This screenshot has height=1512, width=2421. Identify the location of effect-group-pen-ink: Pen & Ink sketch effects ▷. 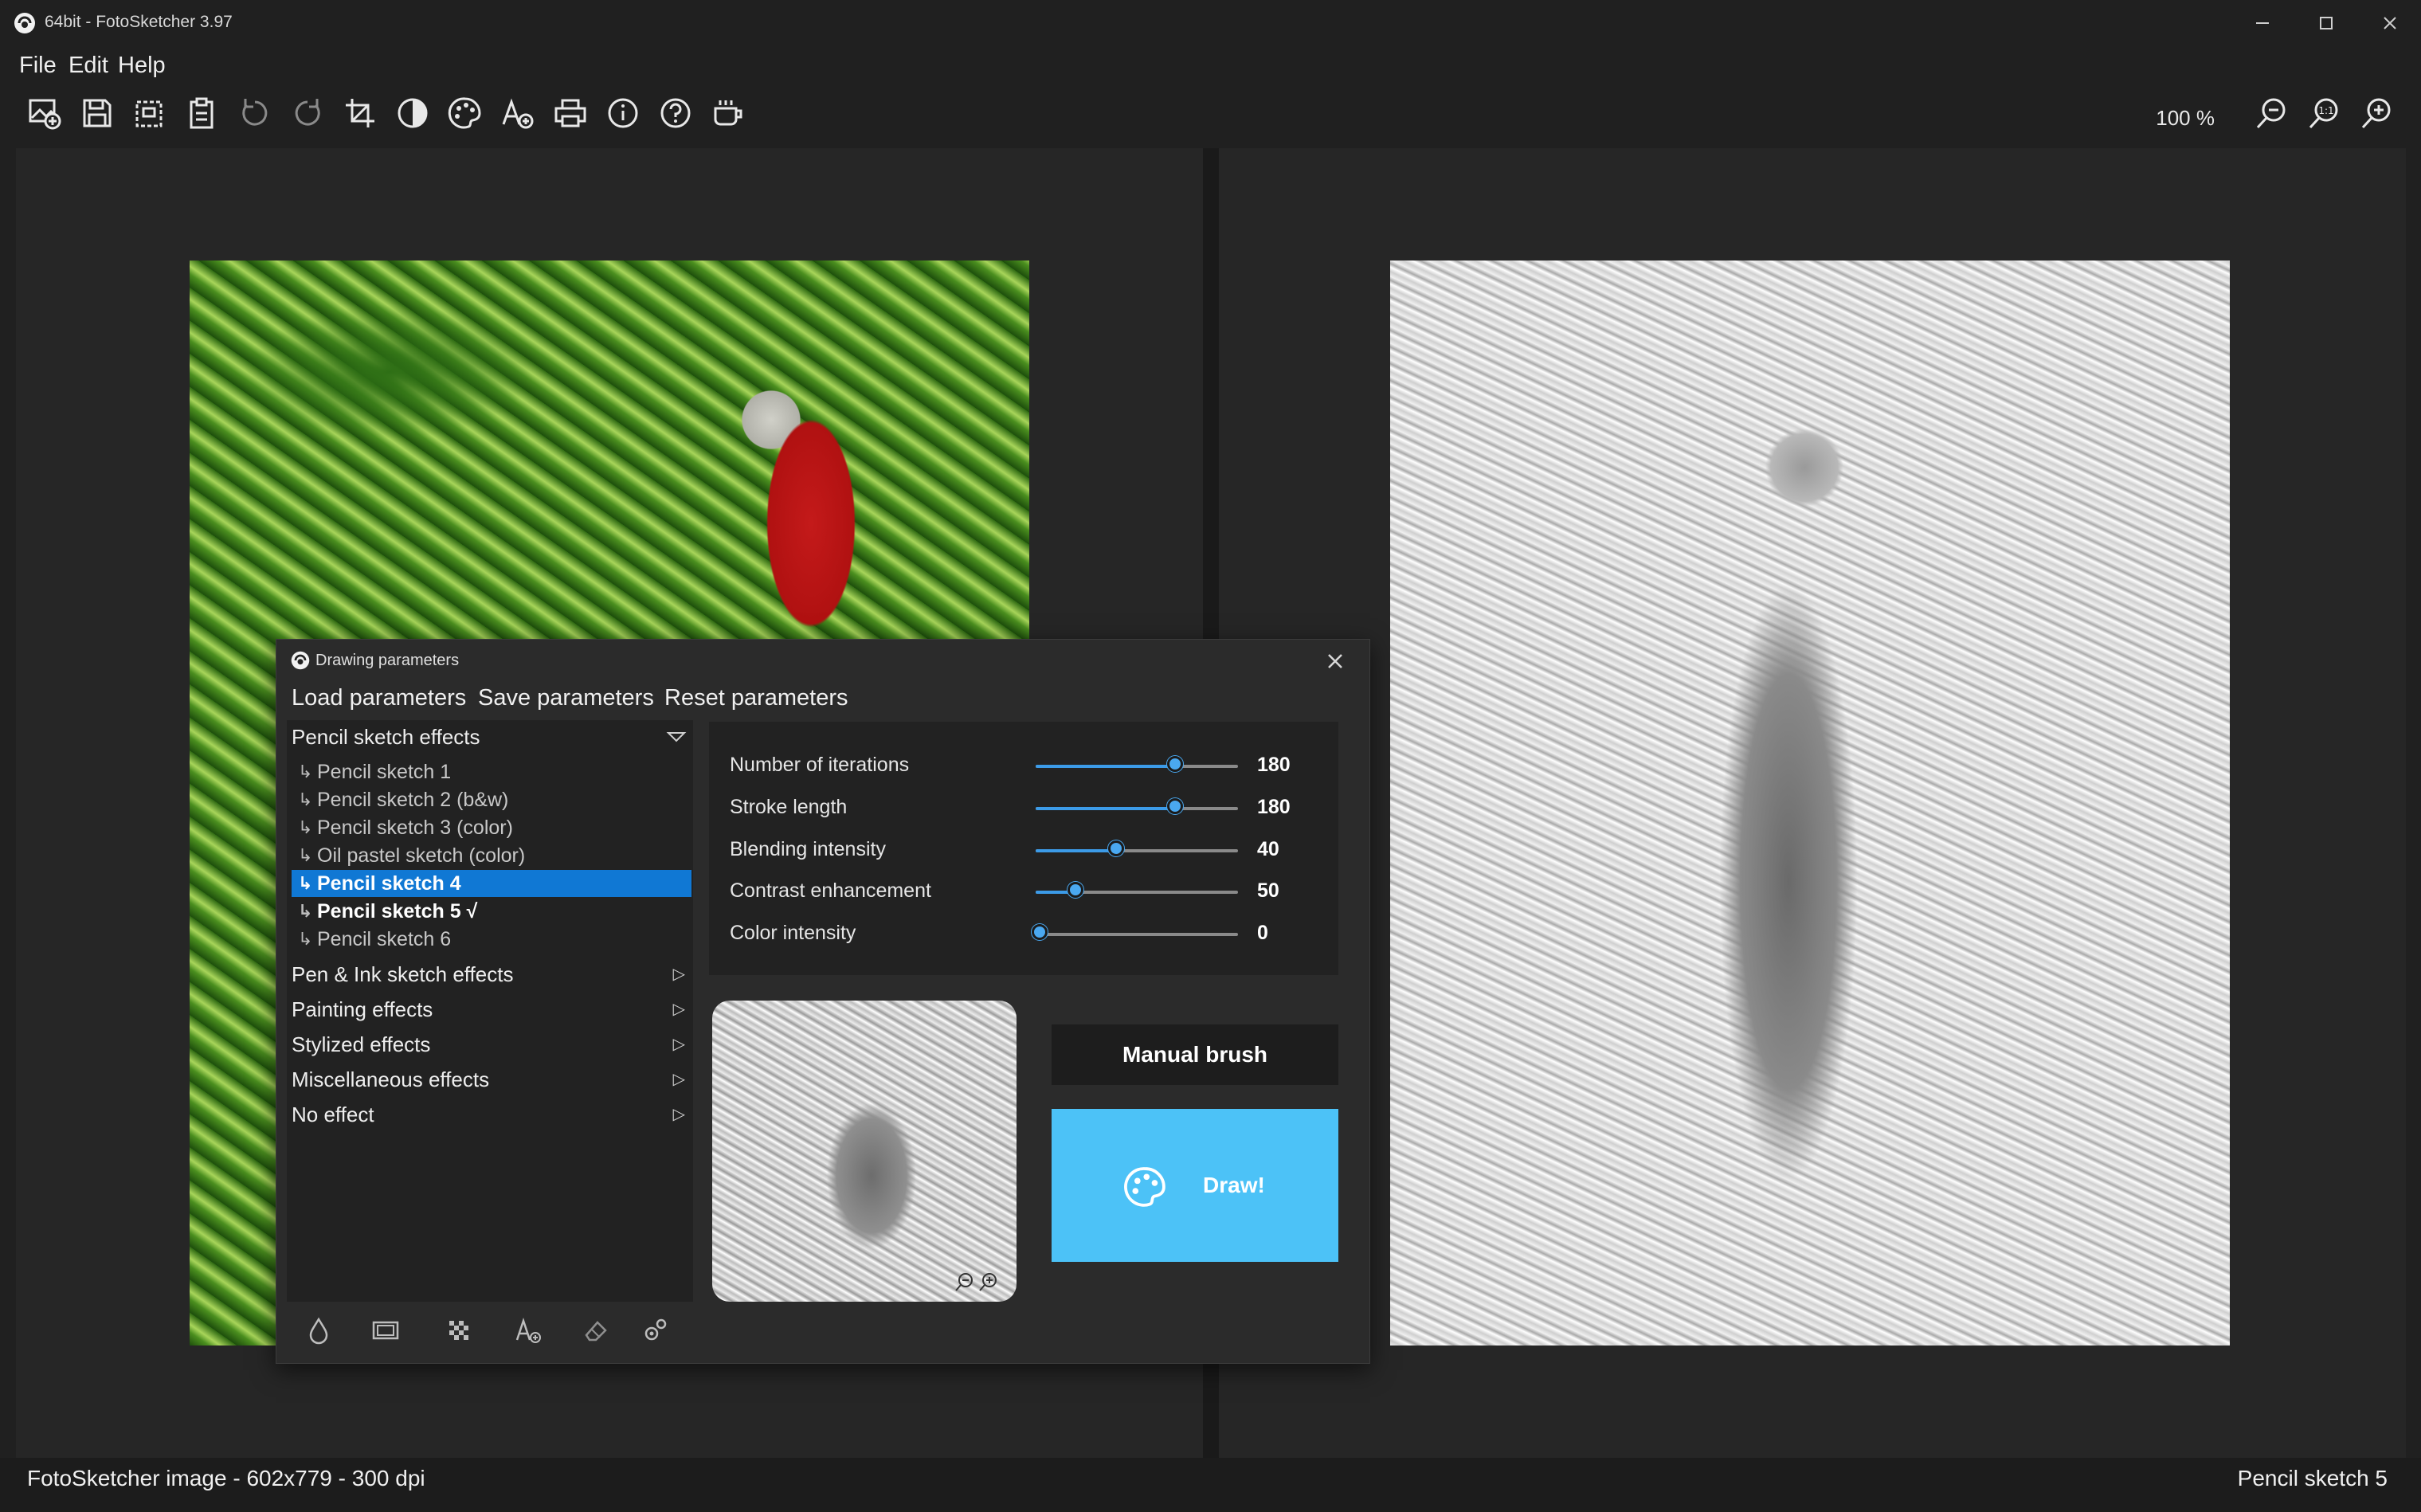
(491, 974).